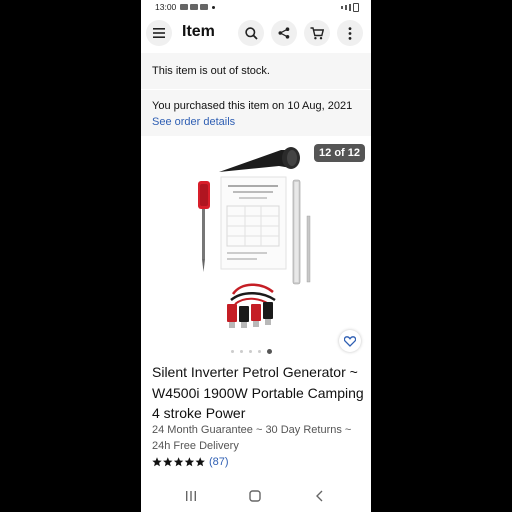  What do you see at coordinates (211, 71) in the screenshot?
I see `out-of-stock-text: This item is out of stock.` at bounding box center [211, 71].